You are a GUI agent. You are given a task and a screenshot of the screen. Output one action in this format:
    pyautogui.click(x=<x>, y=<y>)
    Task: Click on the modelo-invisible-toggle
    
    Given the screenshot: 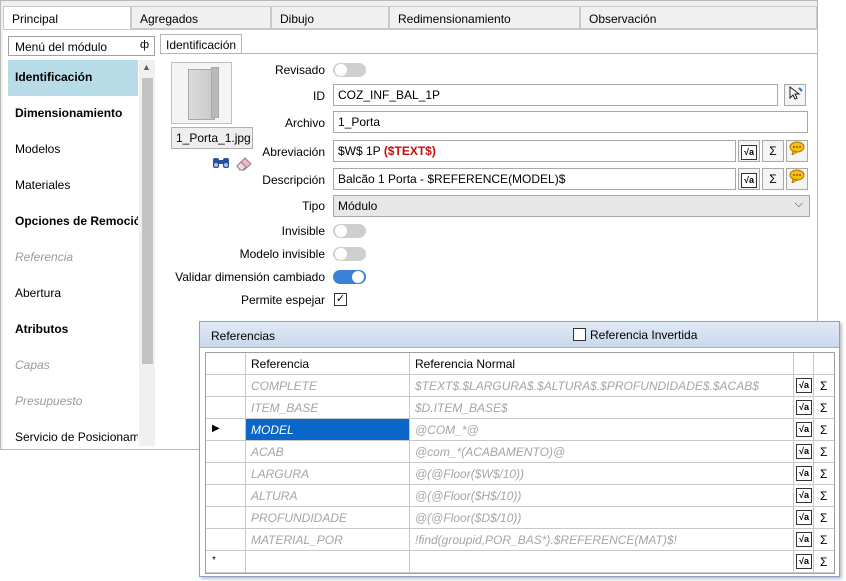 What is the action you would take?
    pyautogui.click(x=349, y=254)
    